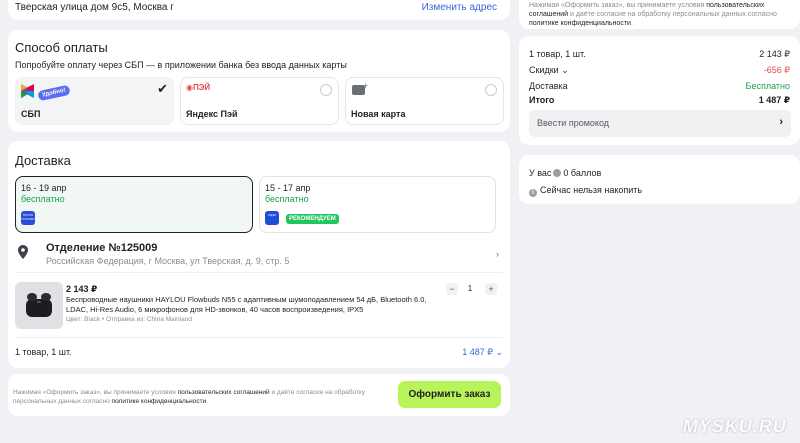 The height and width of the screenshot is (443, 800). I want to click on summary-items-row: 1 товар, 1 шт. 2 143 ₽, so click(659, 54).